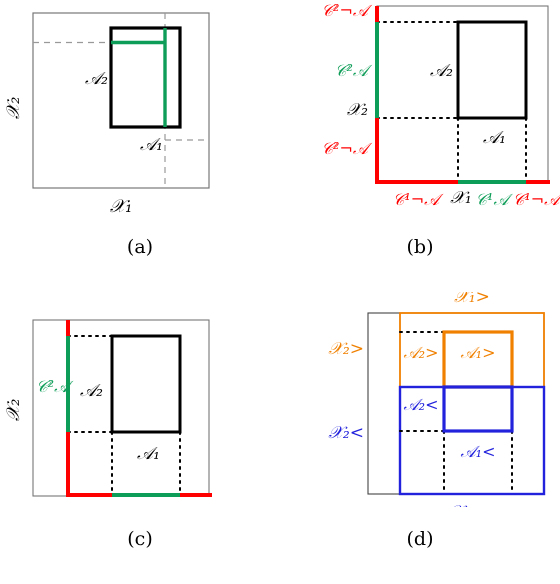 This screenshot has height=584, width=560. Describe the element at coordinates (354, 70) in the screenshot. I see `label-c2-a-b: 𝒞²𝒜` at that location.